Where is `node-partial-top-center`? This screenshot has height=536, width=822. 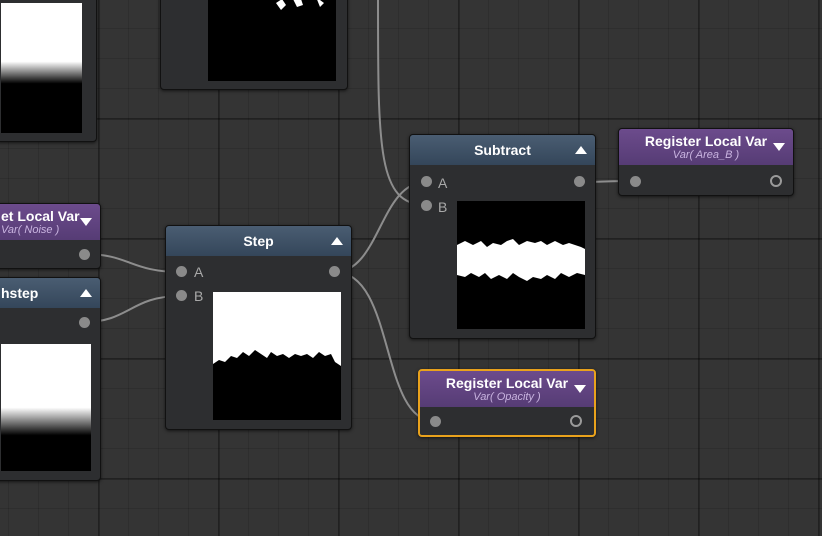 node-partial-top-center is located at coordinates (254, 45).